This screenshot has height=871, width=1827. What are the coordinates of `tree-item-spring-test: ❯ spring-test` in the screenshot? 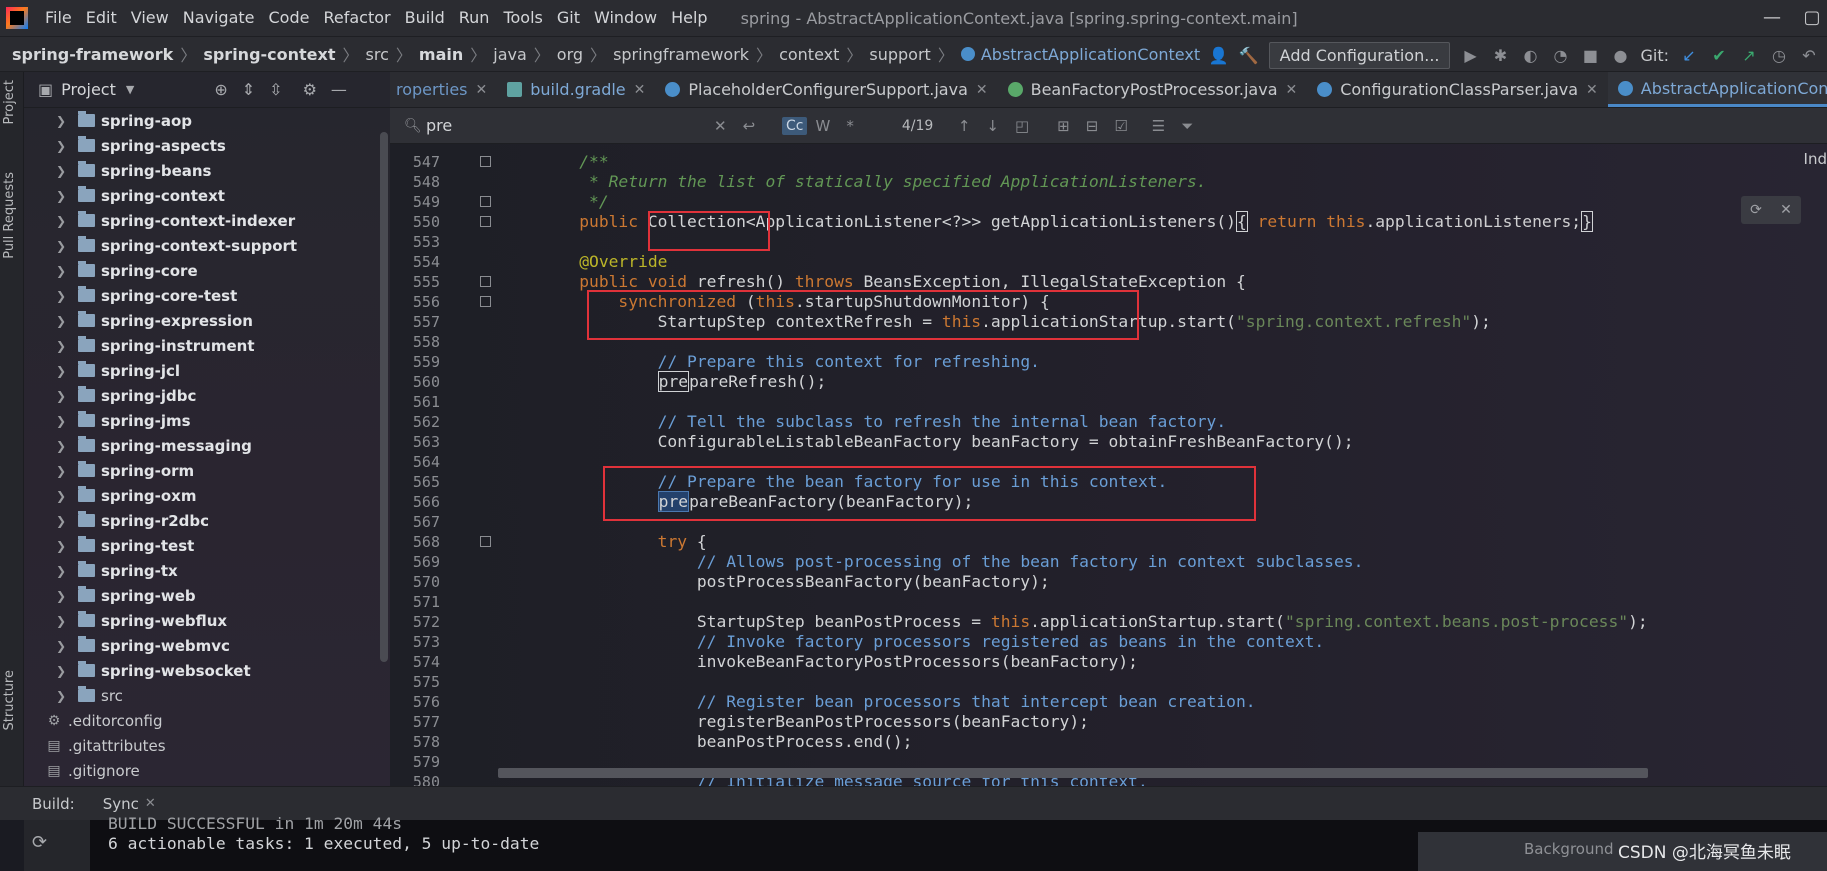 It's located at (207, 545).